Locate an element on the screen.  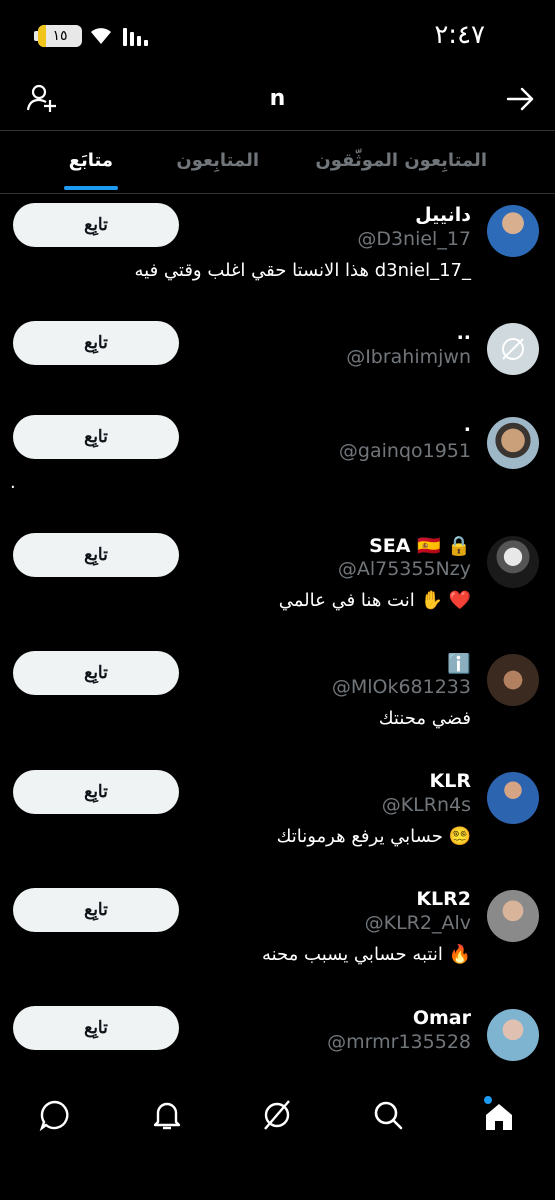
signal-icon is located at coordinates (135, 37).